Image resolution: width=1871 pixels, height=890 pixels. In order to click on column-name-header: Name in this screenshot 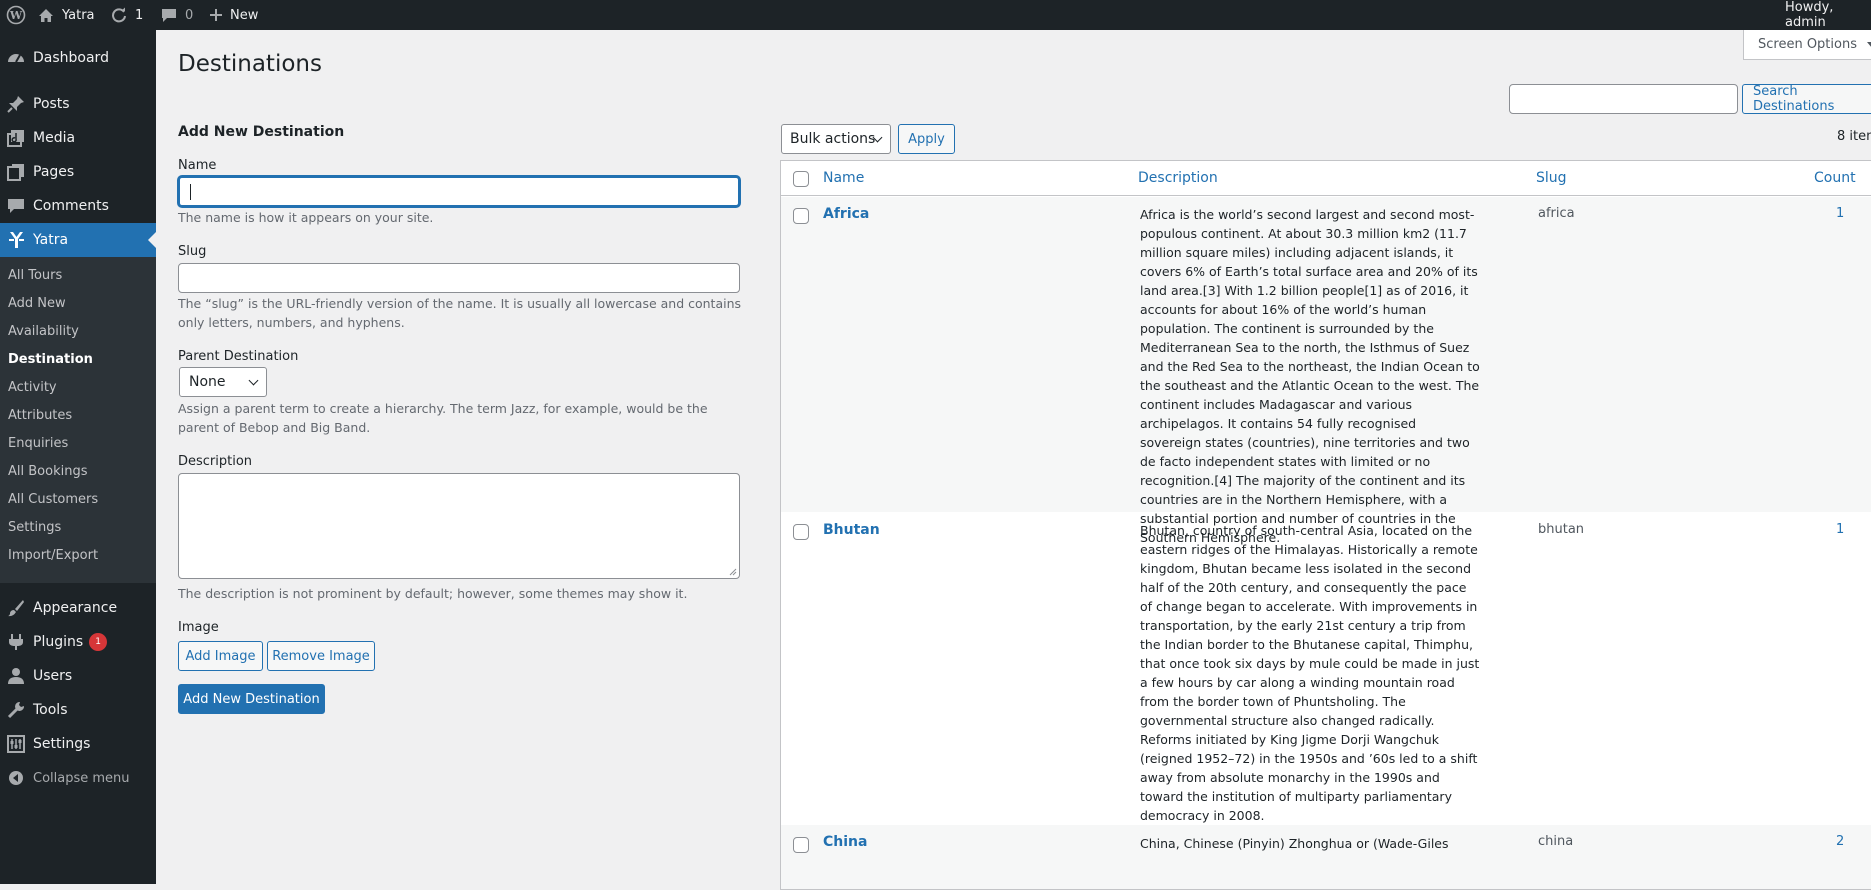, I will do `click(843, 178)`.